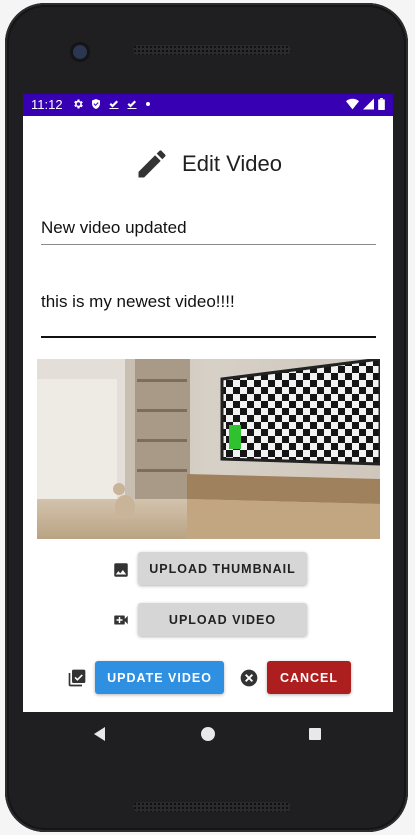 The height and width of the screenshot is (835, 415). I want to click on bottom-speaker, so click(212, 807).